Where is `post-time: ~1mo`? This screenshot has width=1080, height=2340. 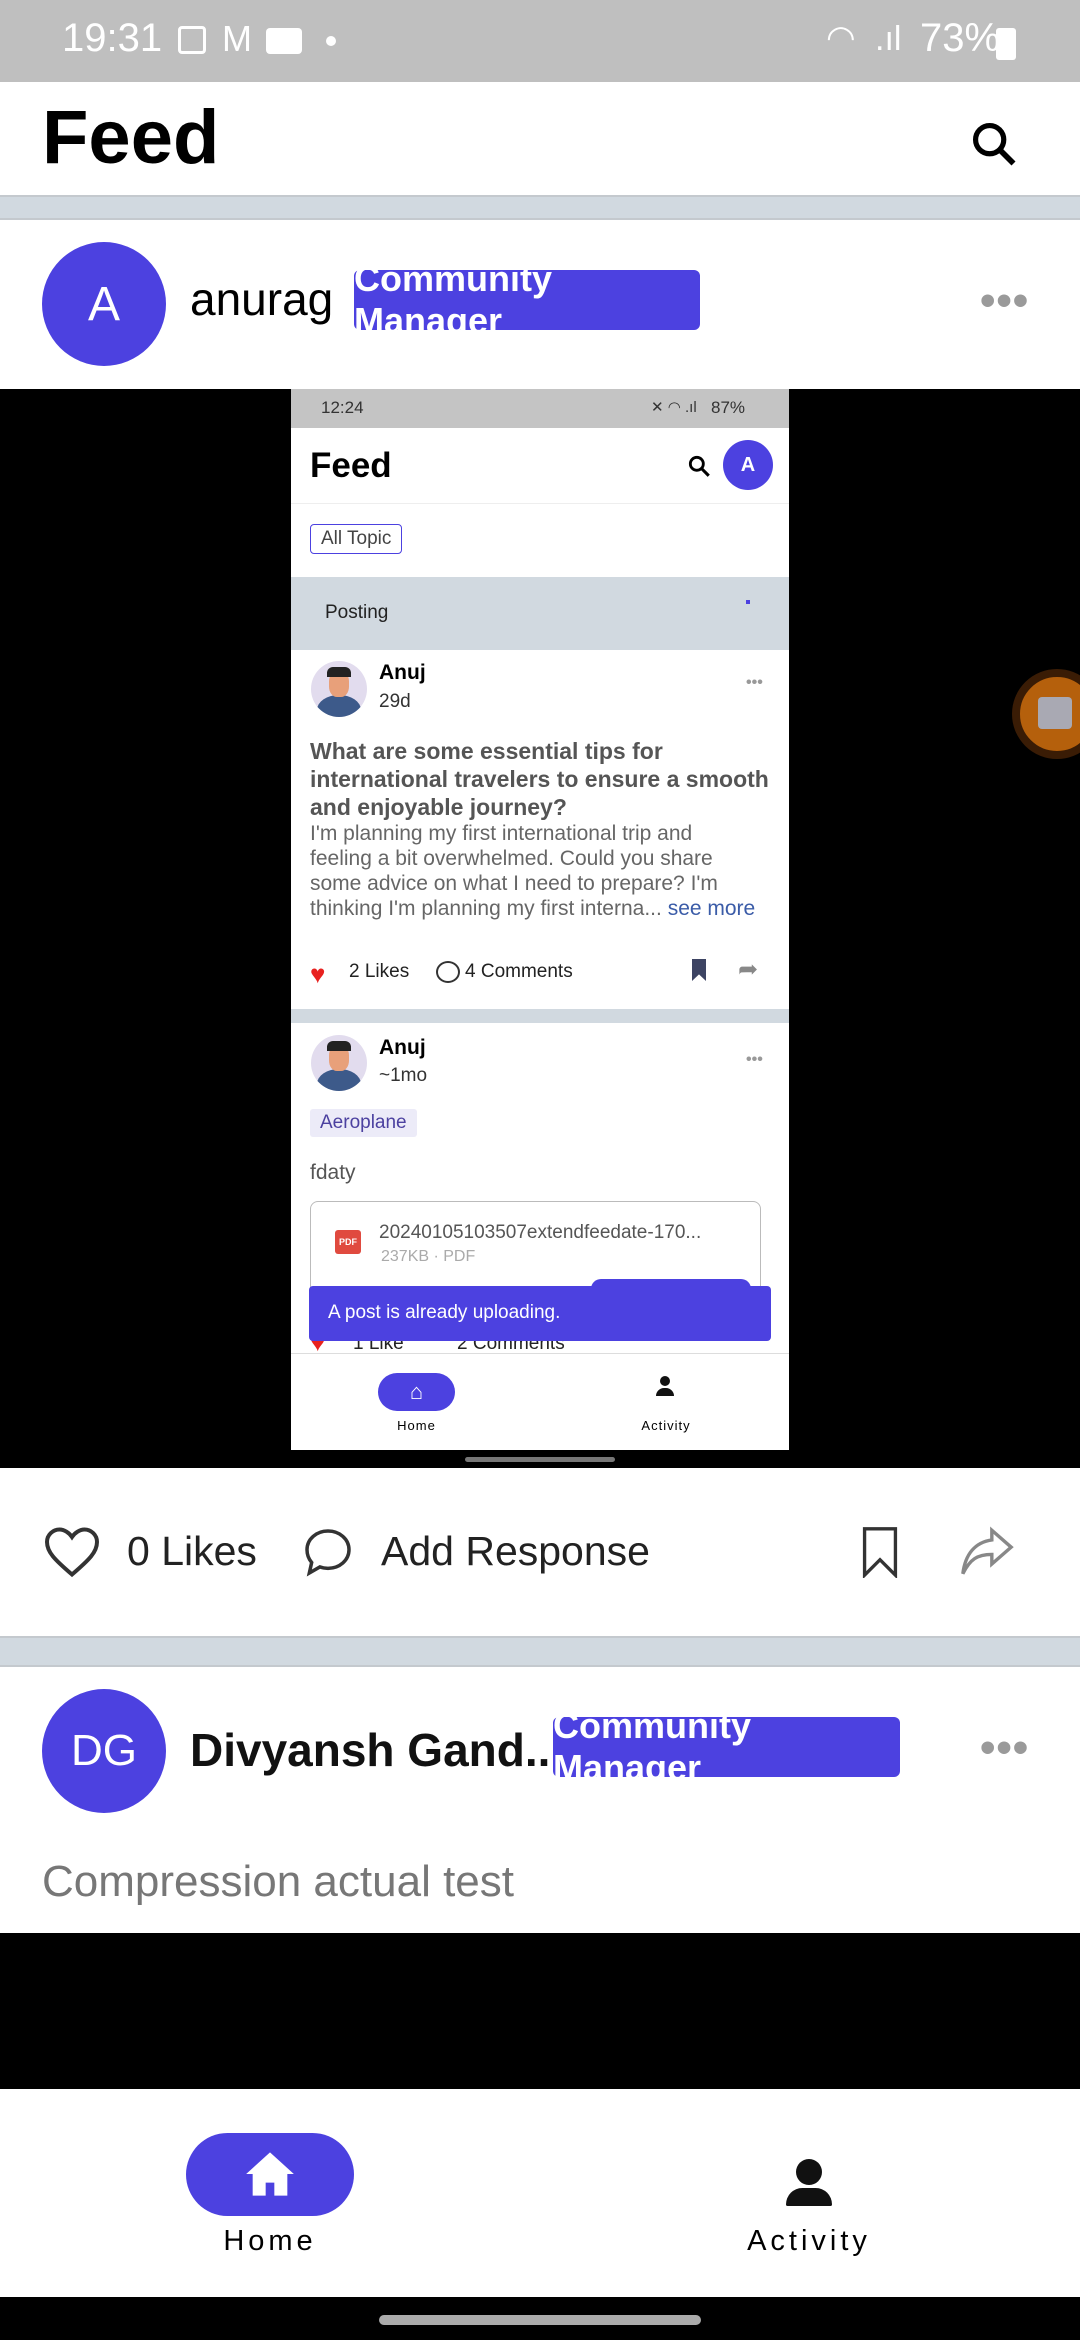 post-time: ~1mo is located at coordinates (403, 1075).